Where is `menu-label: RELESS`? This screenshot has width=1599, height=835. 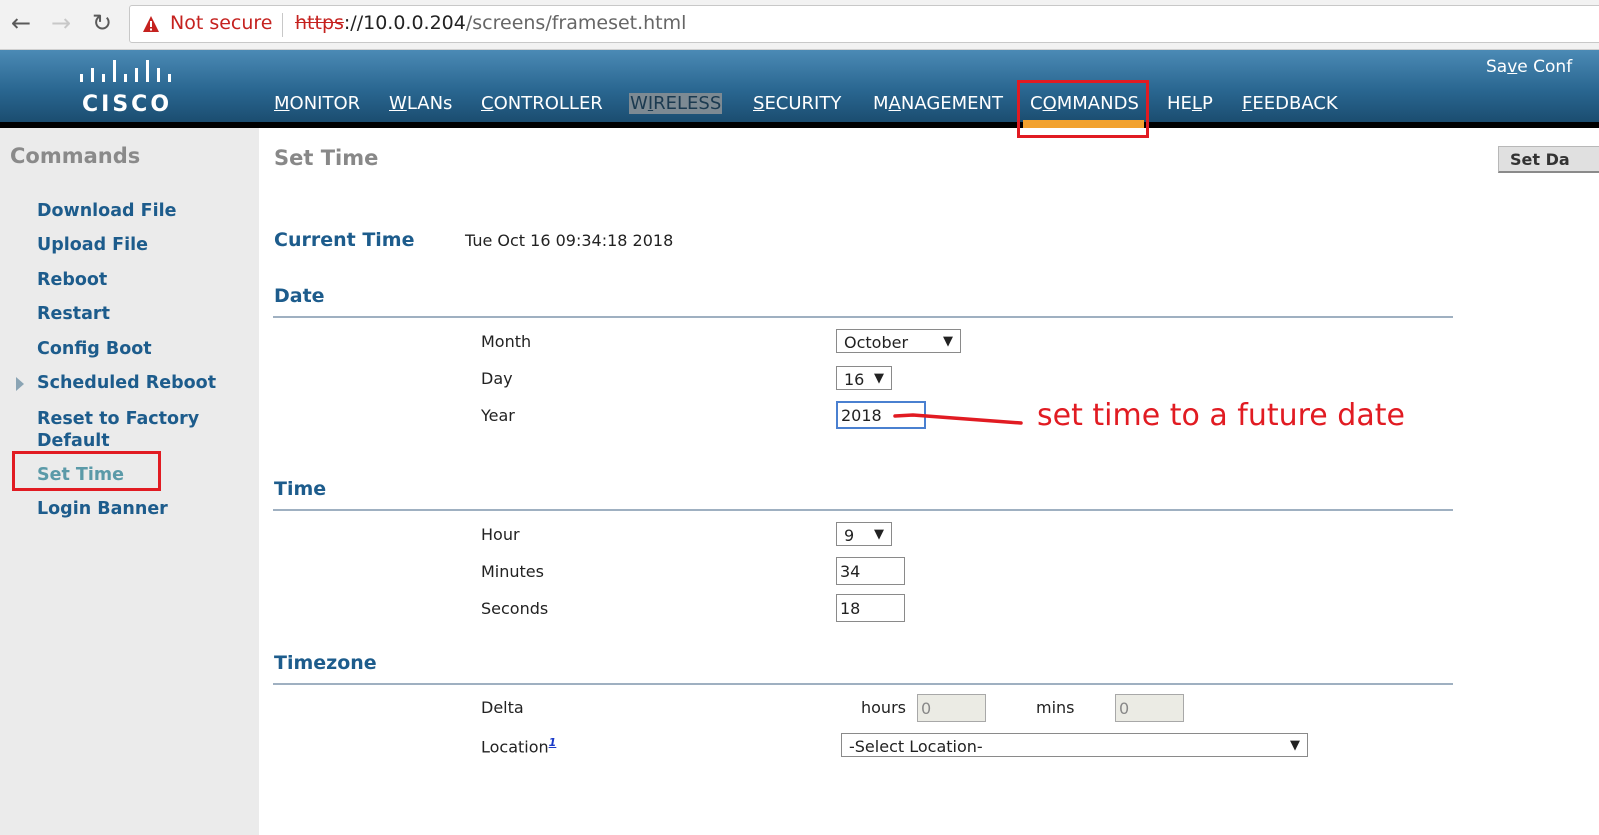 menu-label: RELESS is located at coordinates (687, 103).